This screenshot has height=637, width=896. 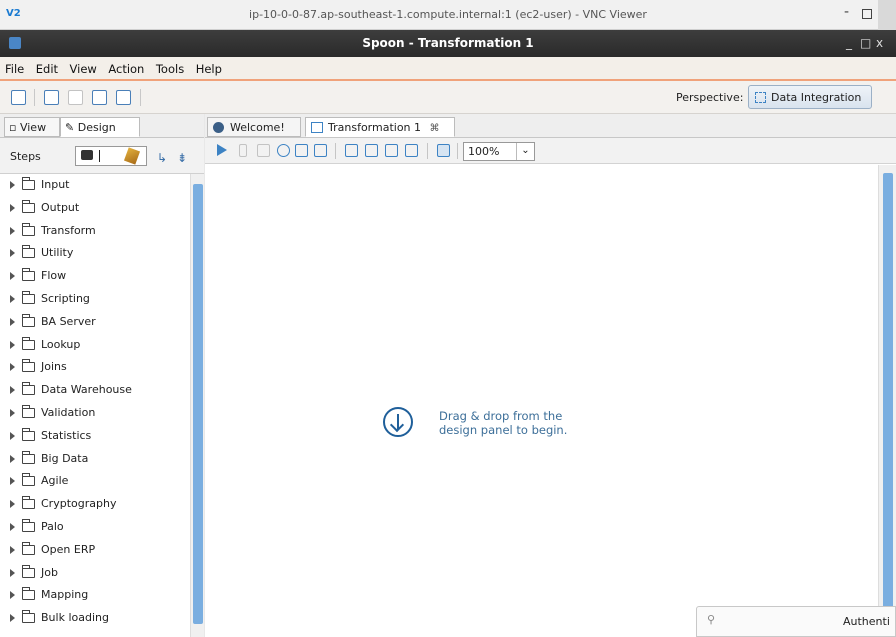 I want to click on tree-item-job: Job, so click(x=95, y=573).